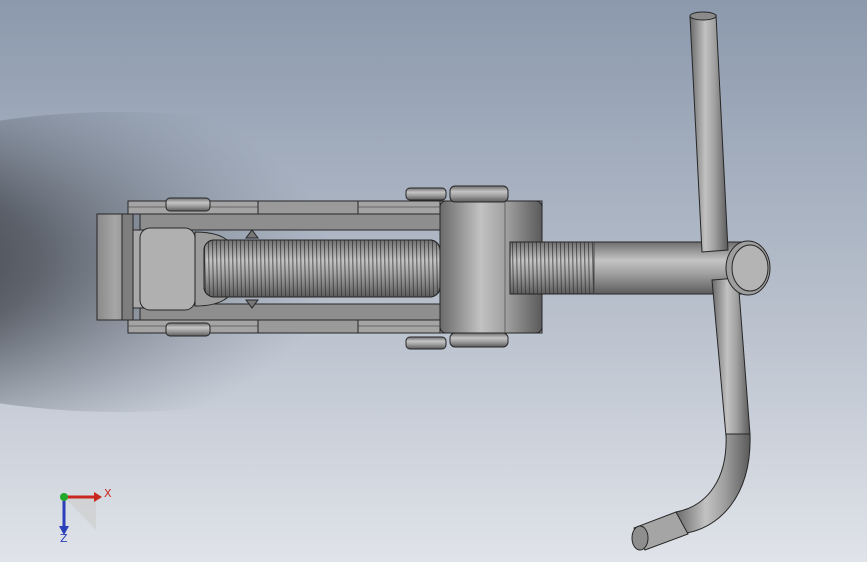  I want to click on washer-bottom-right, so click(479, 340).